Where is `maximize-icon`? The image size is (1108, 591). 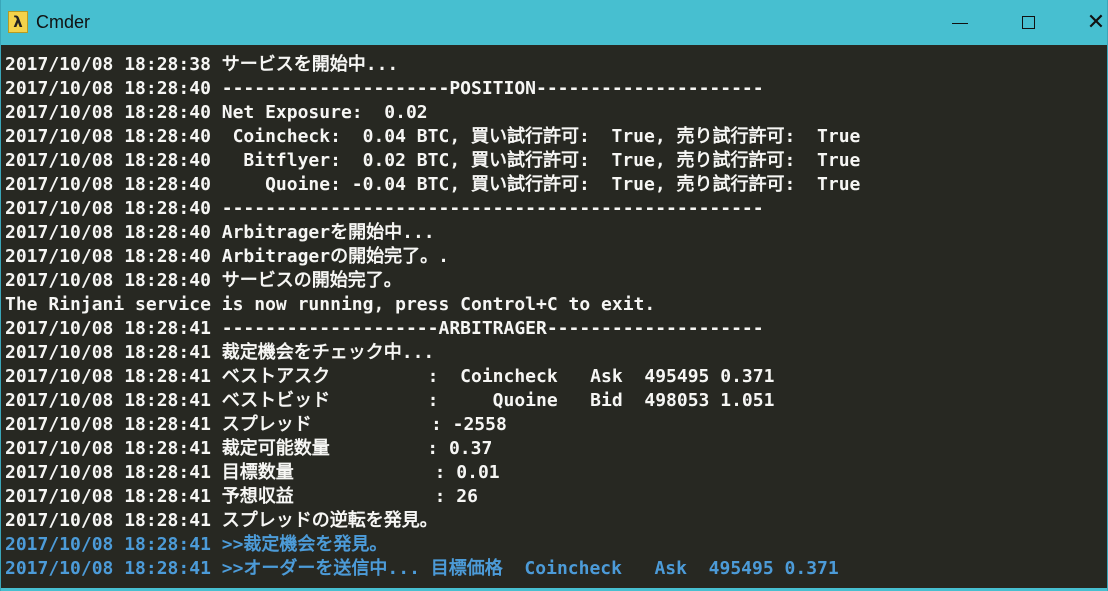
maximize-icon is located at coordinates (1028, 22).